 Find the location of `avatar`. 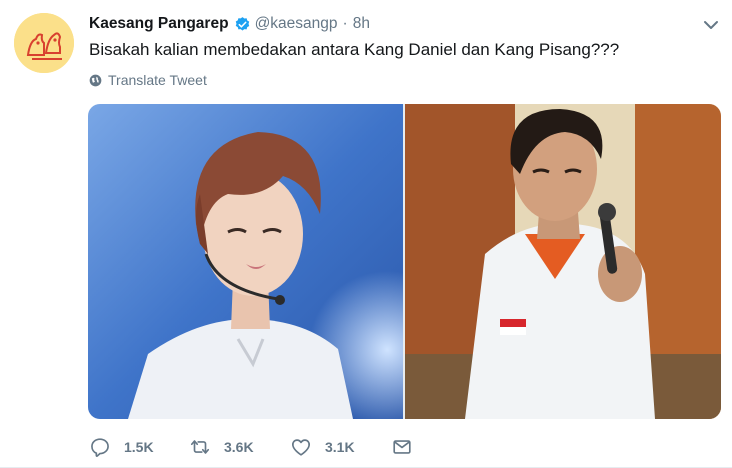

avatar is located at coordinates (44, 43).